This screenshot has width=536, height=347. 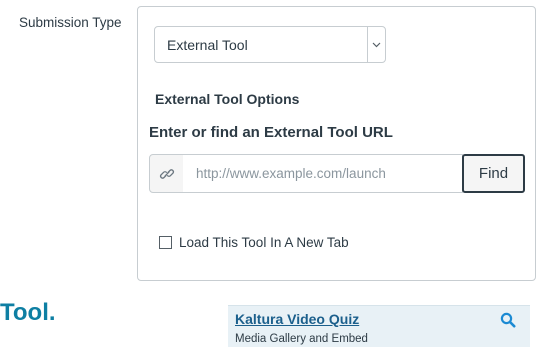 What do you see at coordinates (165, 242) in the screenshot?
I see `load-in-new-tab-checkbox` at bounding box center [165, 242].